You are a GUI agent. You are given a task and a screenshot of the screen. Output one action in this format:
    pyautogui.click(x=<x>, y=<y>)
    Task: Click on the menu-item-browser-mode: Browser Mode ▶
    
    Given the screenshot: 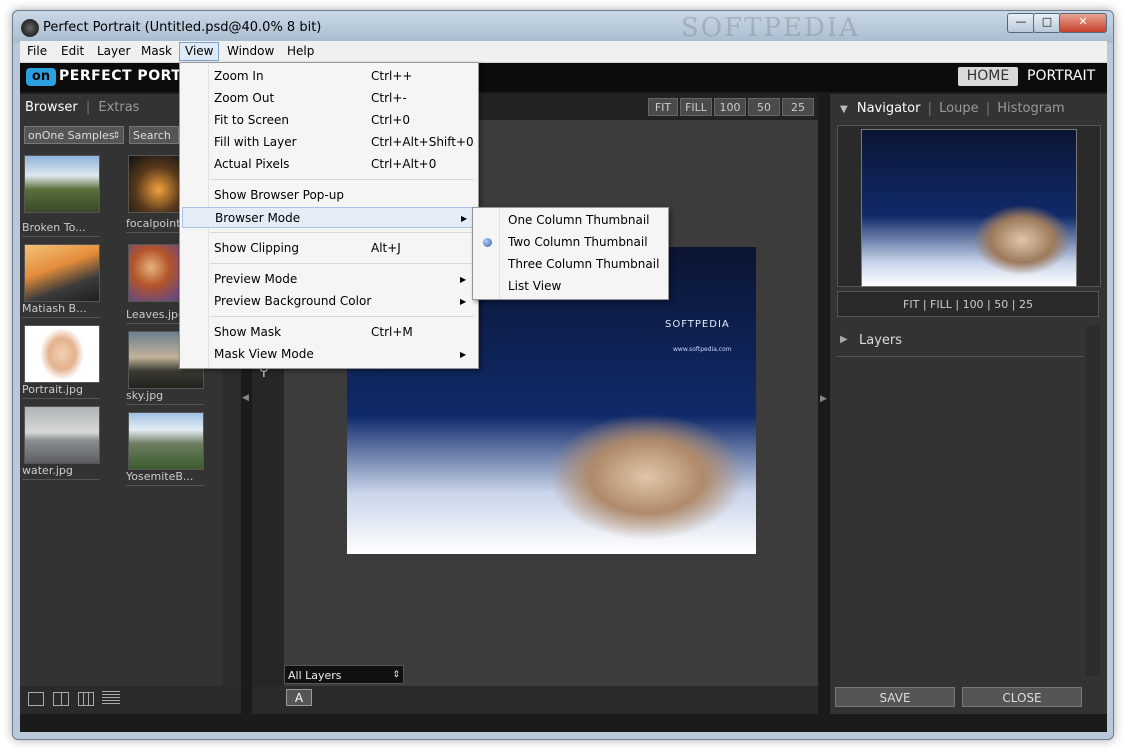 What is the action you would take?
    pyautogui.click(x=329, y=217)
    